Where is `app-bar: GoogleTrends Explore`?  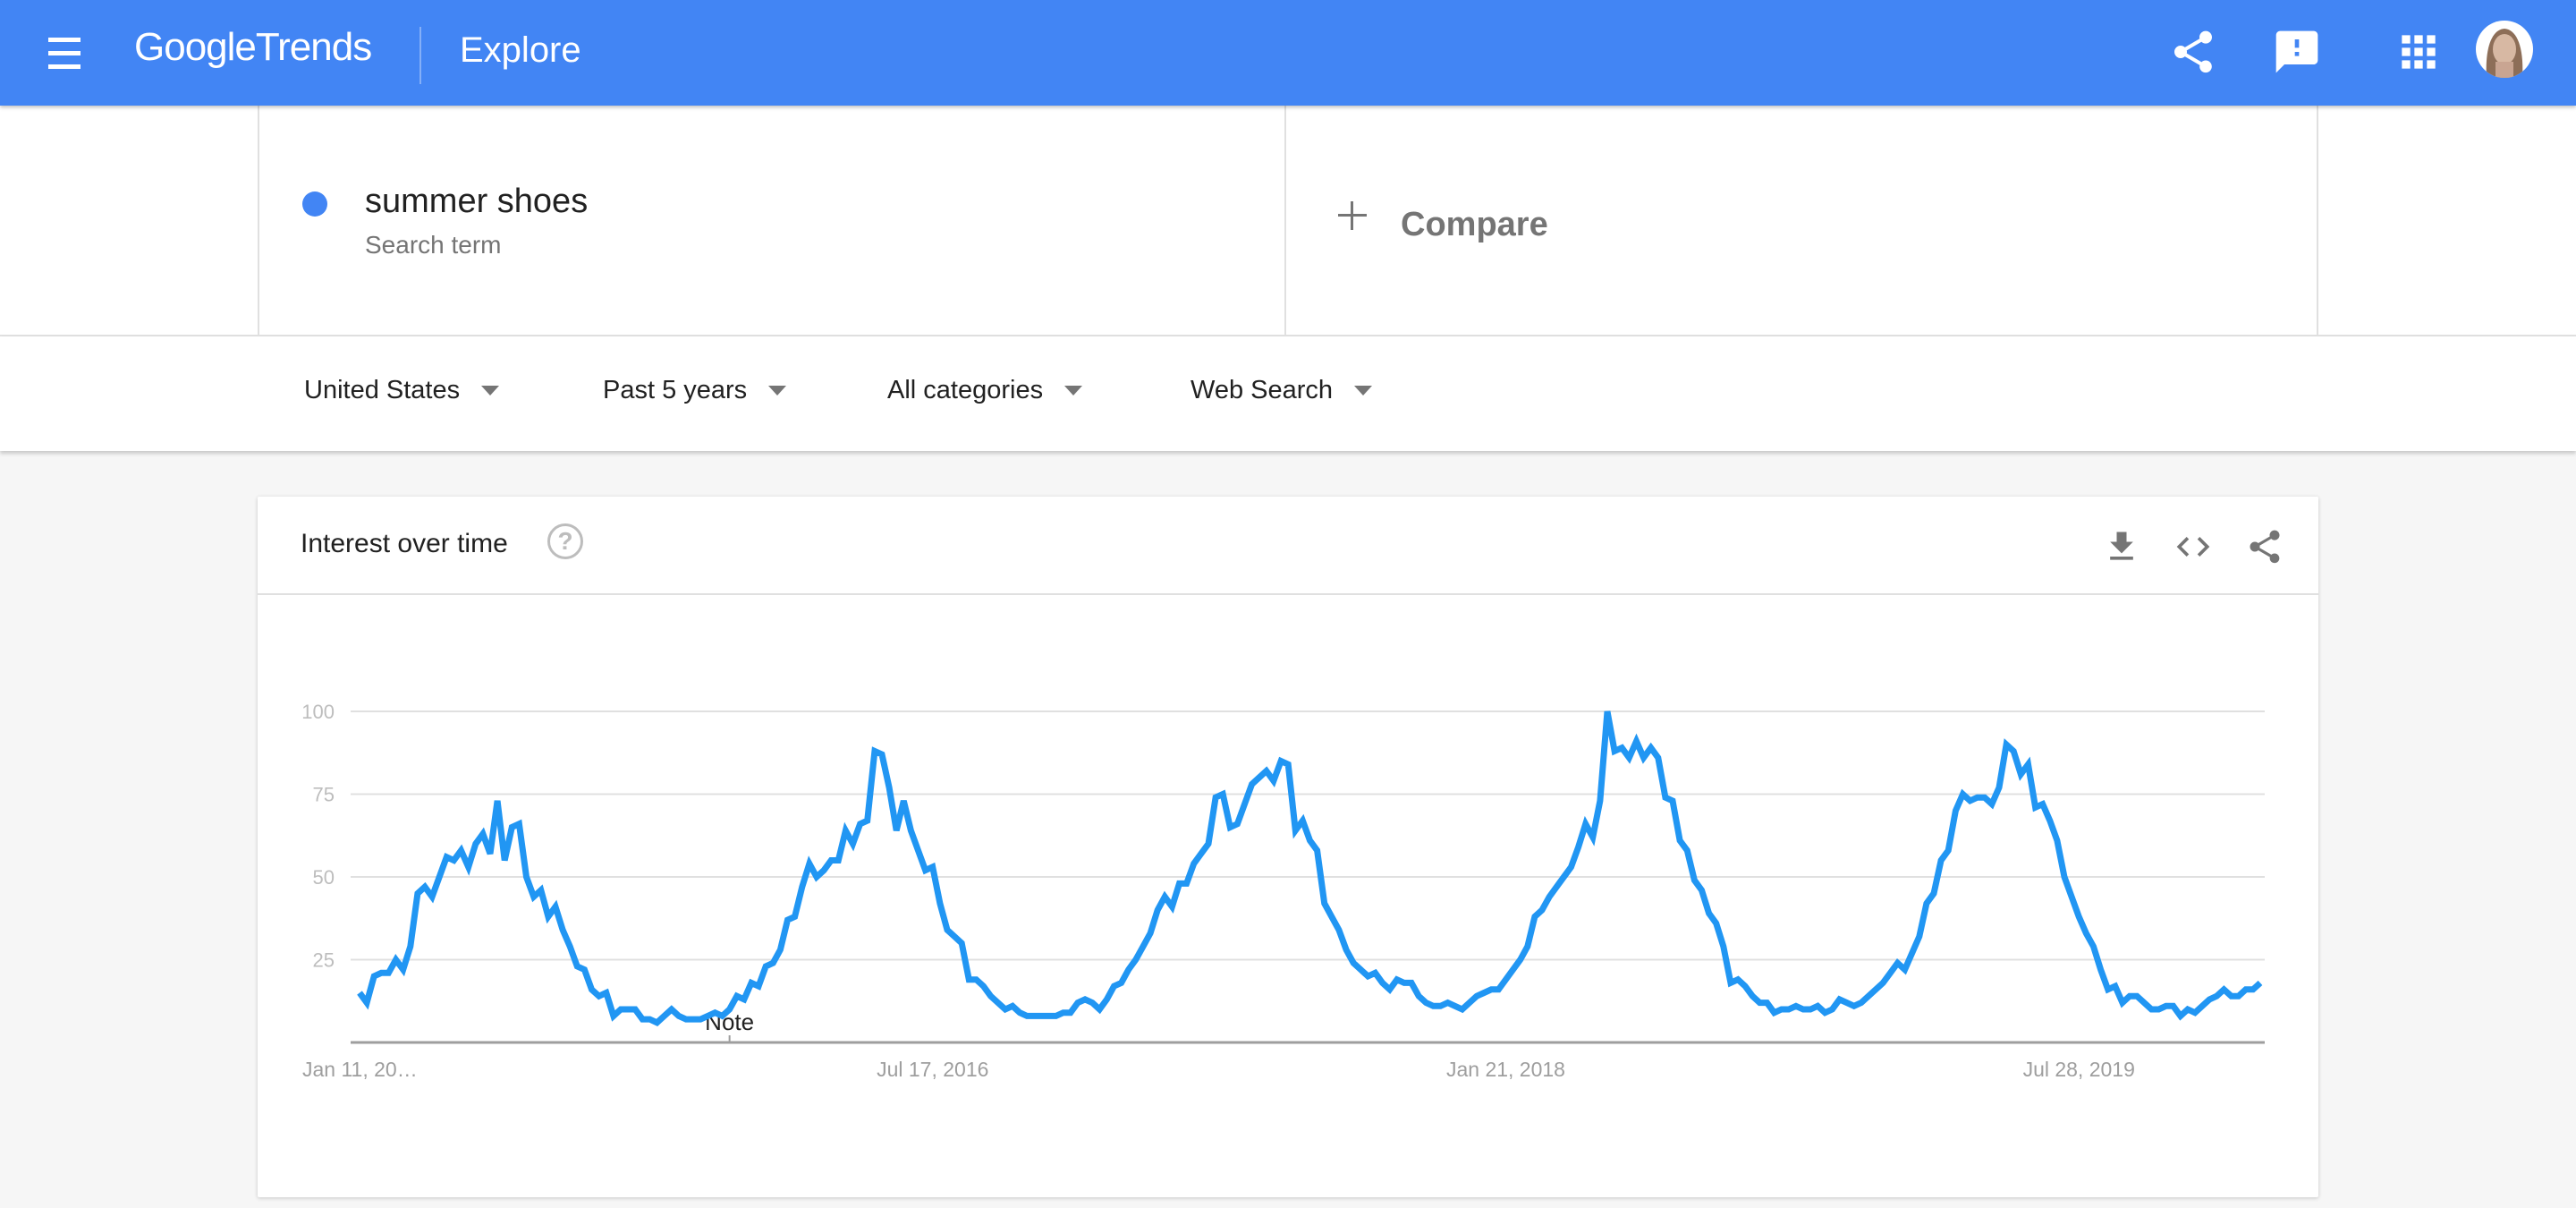
app-bar: GoogleTrends Explore is located at coordinates (1288, 53).